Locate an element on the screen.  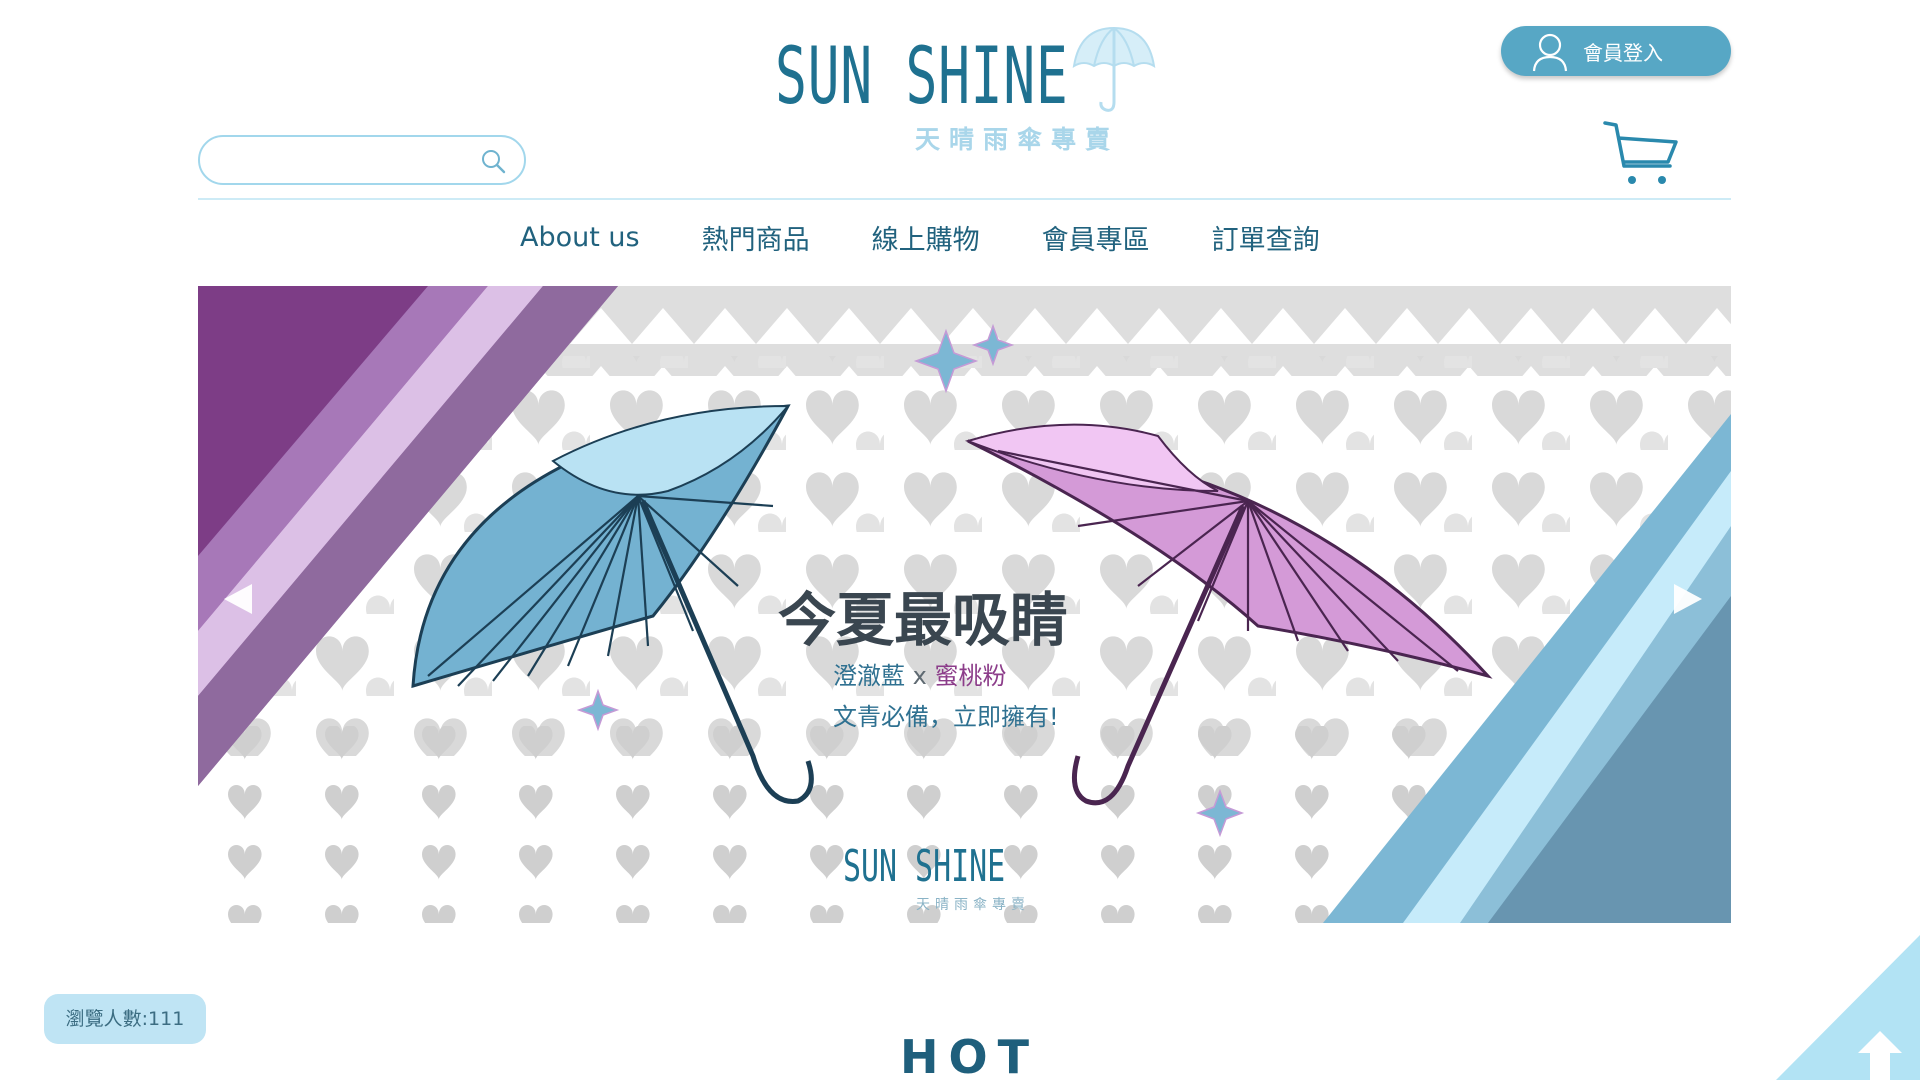
user-icon is located at coordinates (1550, 52).